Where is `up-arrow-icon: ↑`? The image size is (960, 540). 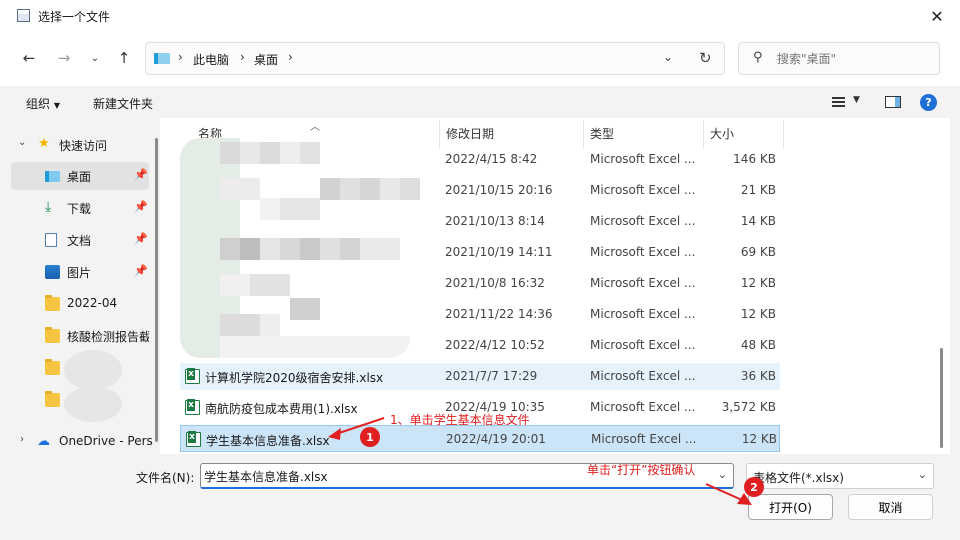 up-arrow-icon: ↑ is located at coordinates (124, 58).